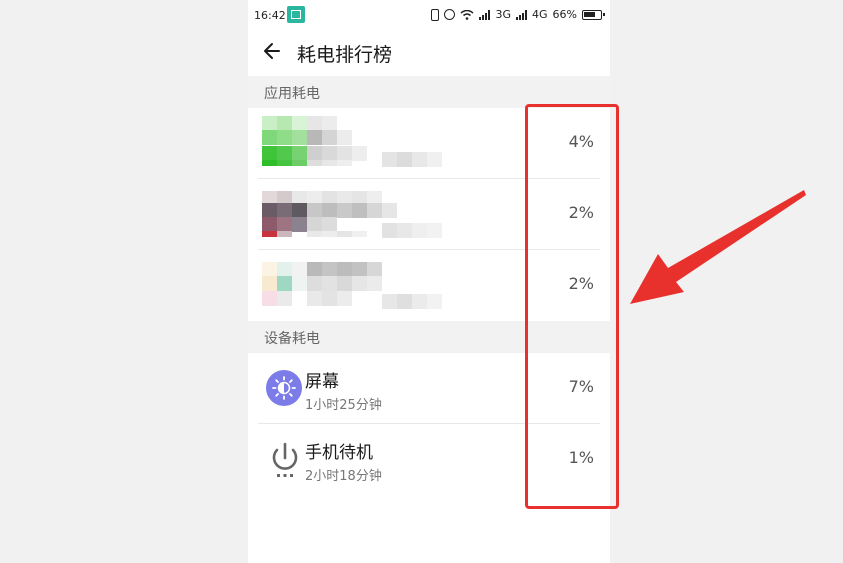  I want to click on wifi-icon, so click(467, 14).